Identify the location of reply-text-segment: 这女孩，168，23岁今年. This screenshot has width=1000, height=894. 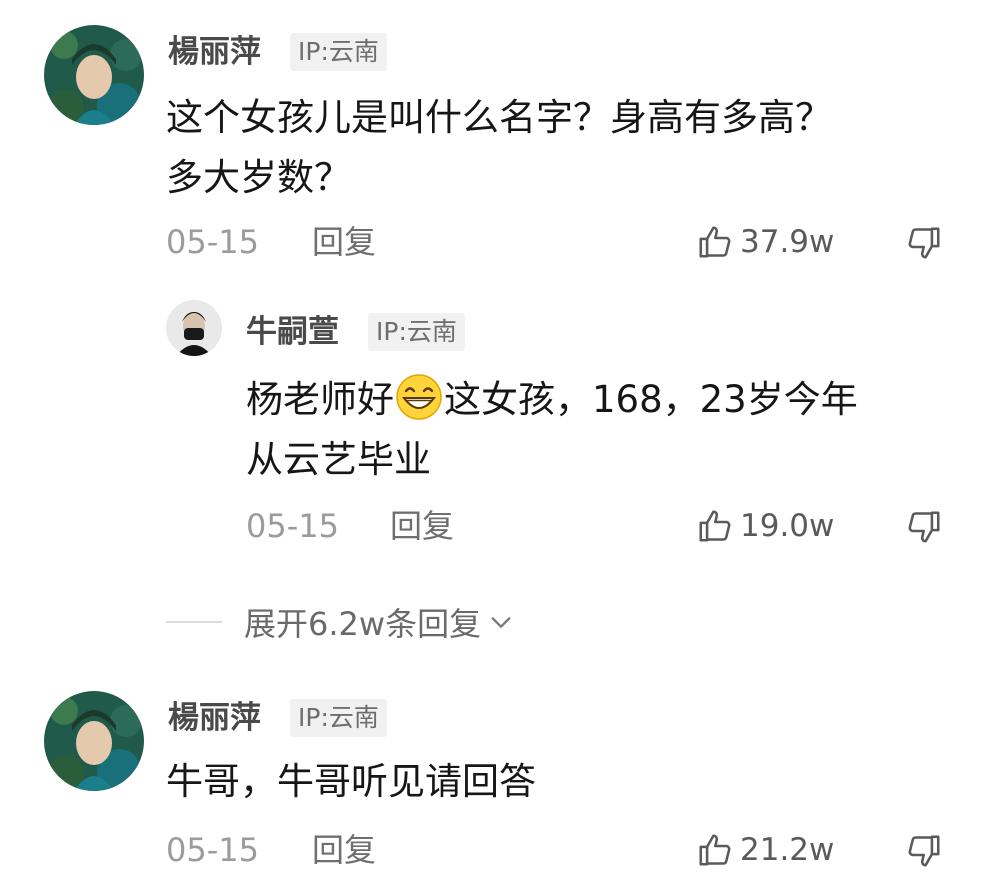
(651, 399).